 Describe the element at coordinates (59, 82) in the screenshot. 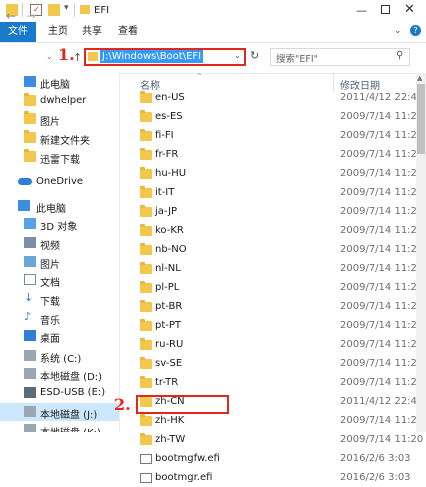

I see `sidebar-item-this-pc: 此电脑` at that location.